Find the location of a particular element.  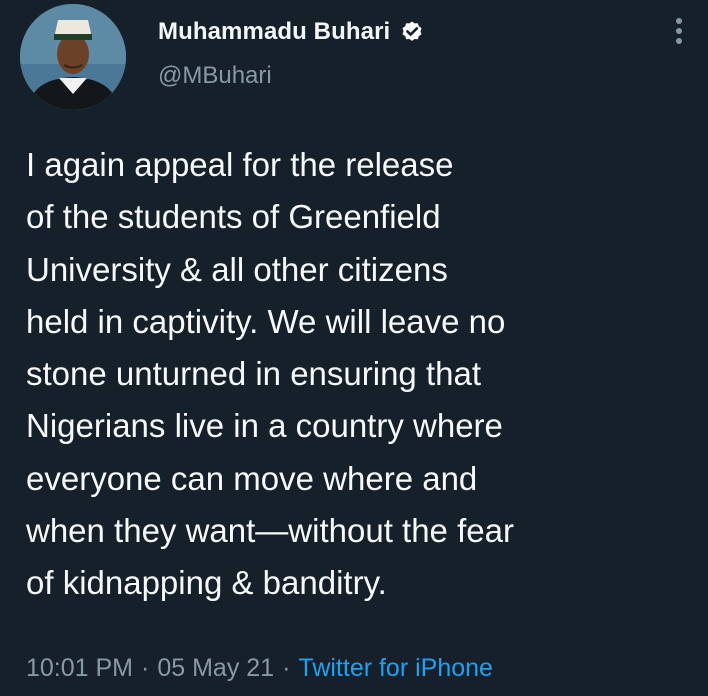

author-name-row: Muhammadu Buhari is located at coordinates (291, 32).